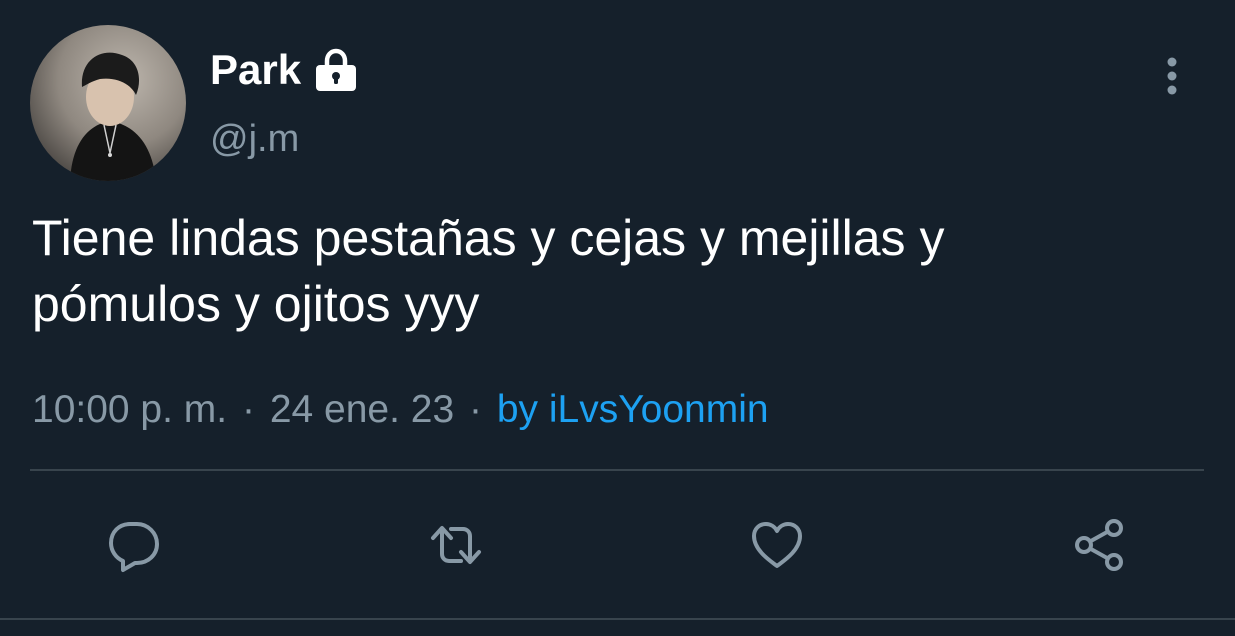 This screenshot has height=636, width=1235. I want to click on action-bar, so click(617, 545).